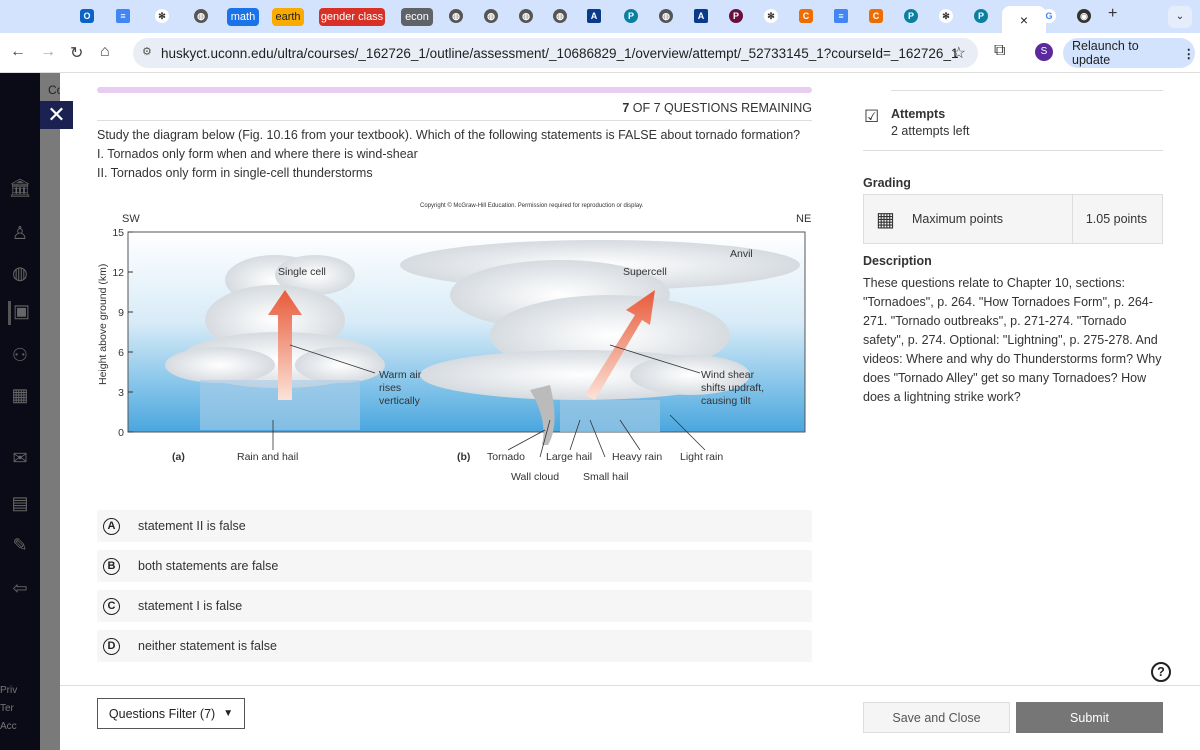  What do you see at coordinates (20, 190) in the screenshot?
I see `institution-icon: 🏛` at bounding box center [20, 190].